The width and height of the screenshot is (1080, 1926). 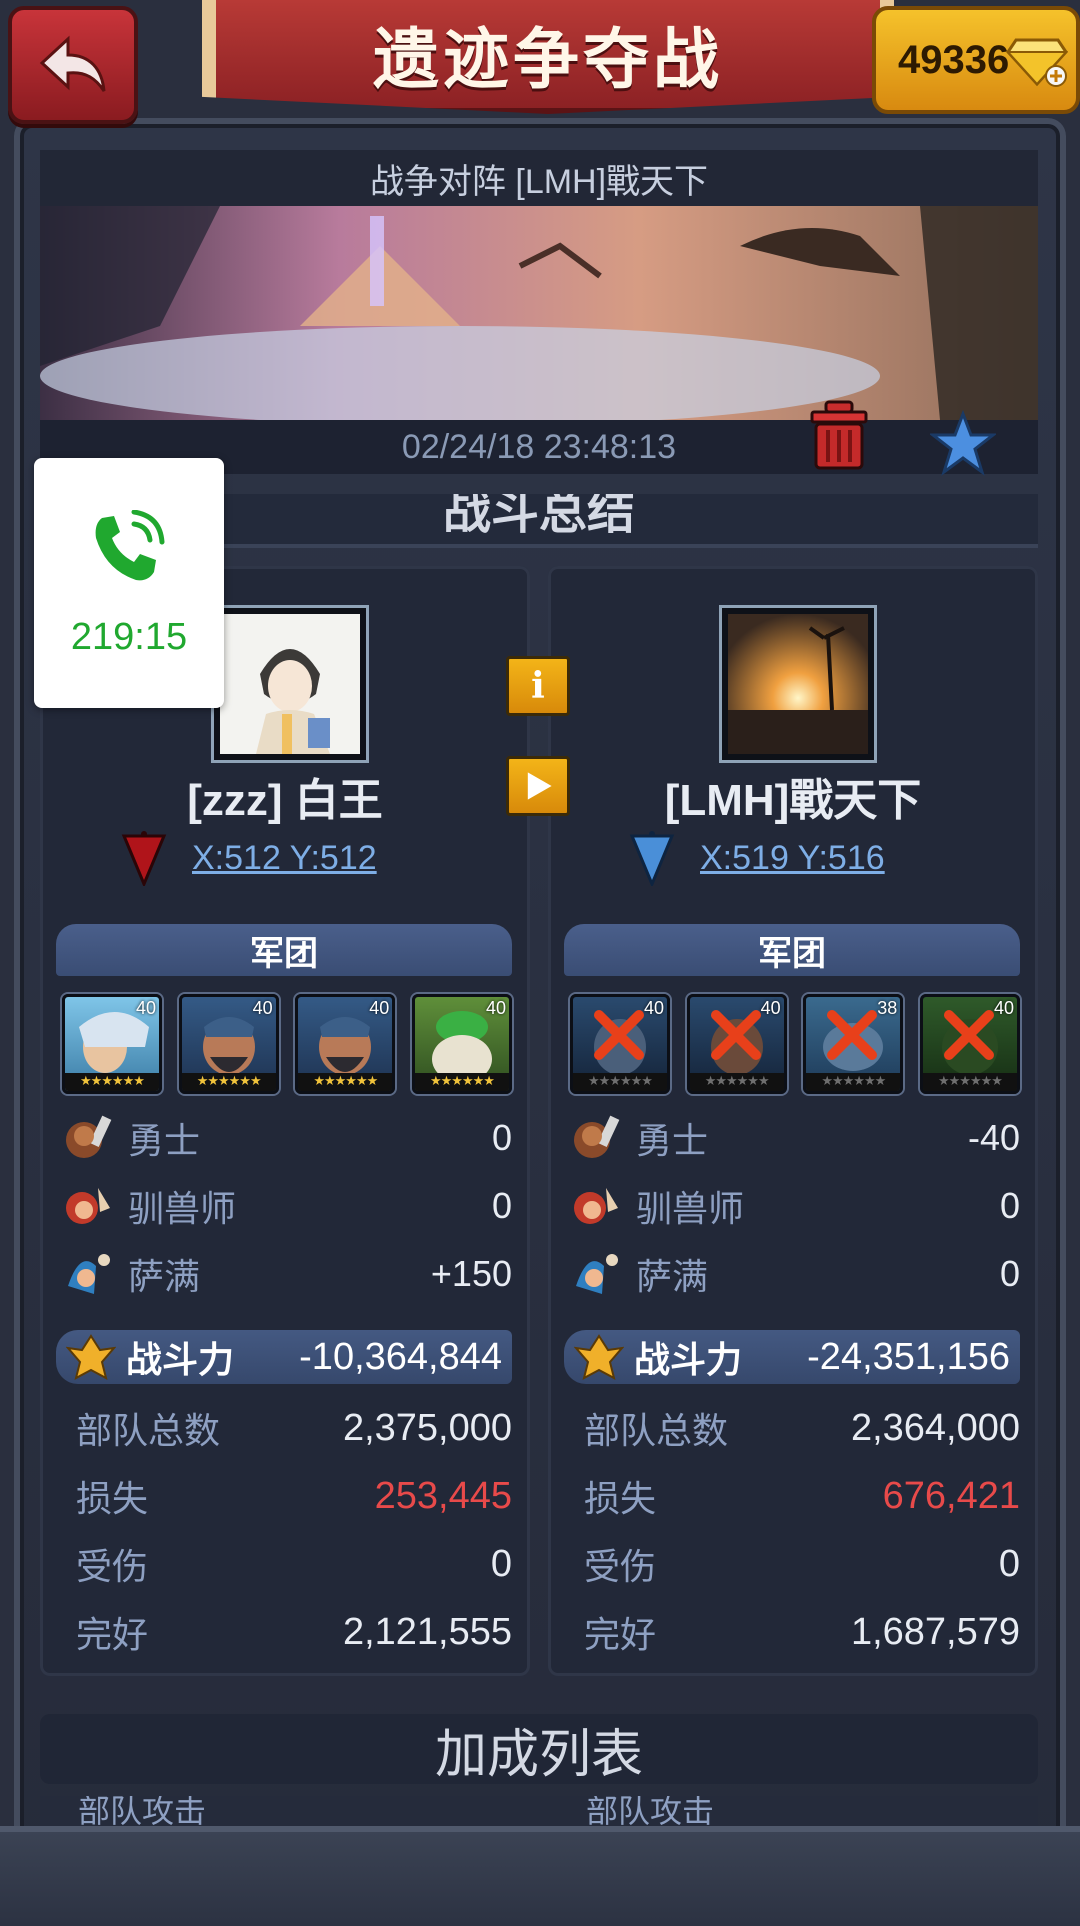 I want to click on title-banner: 遗迹争夺战, so click(x=548, y=57).